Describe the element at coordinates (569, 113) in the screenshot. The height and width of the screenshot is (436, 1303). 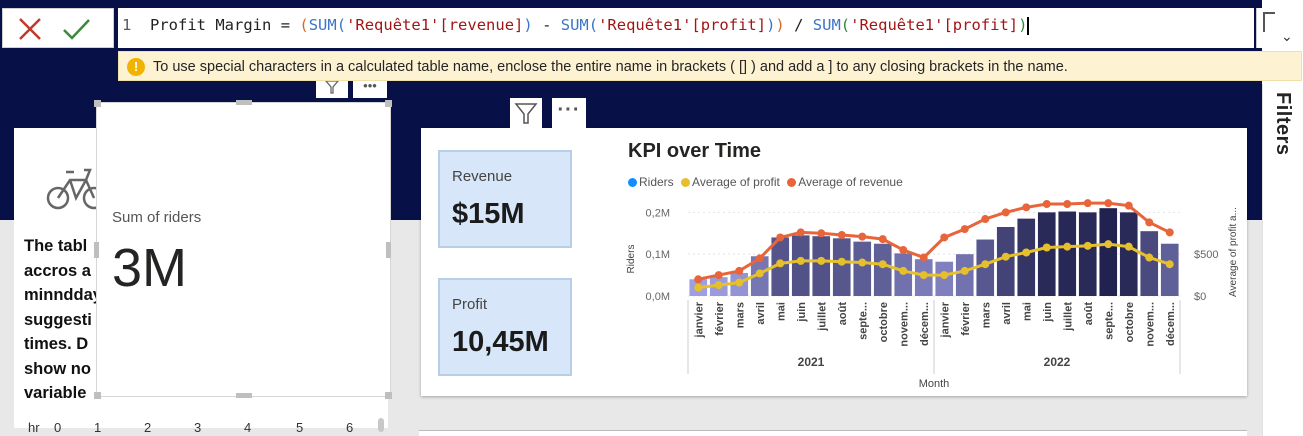
I see `more-options-button: ···` at that location.